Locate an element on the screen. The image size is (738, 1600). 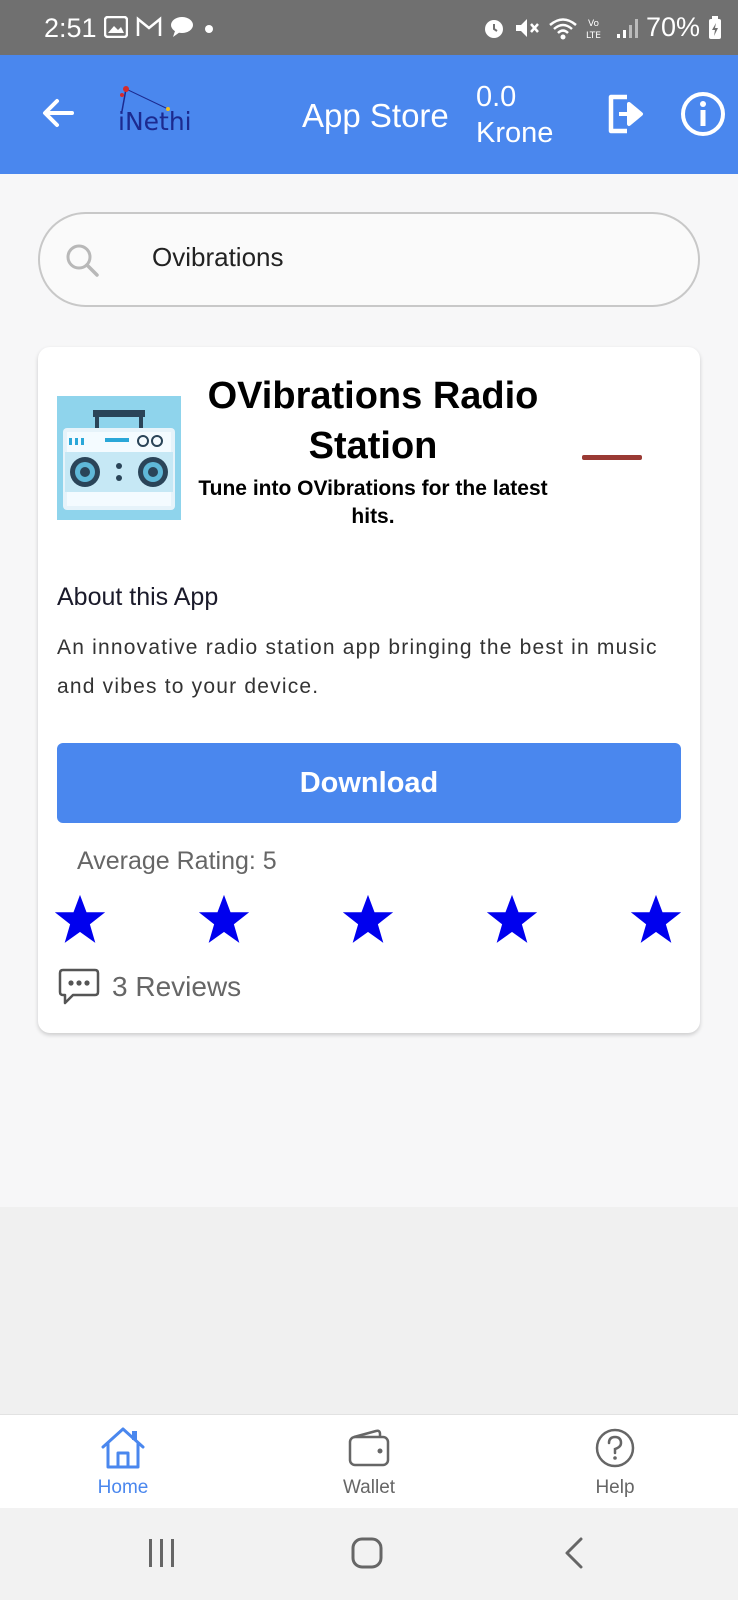
comment-icon is located at coordinates (79, 986).